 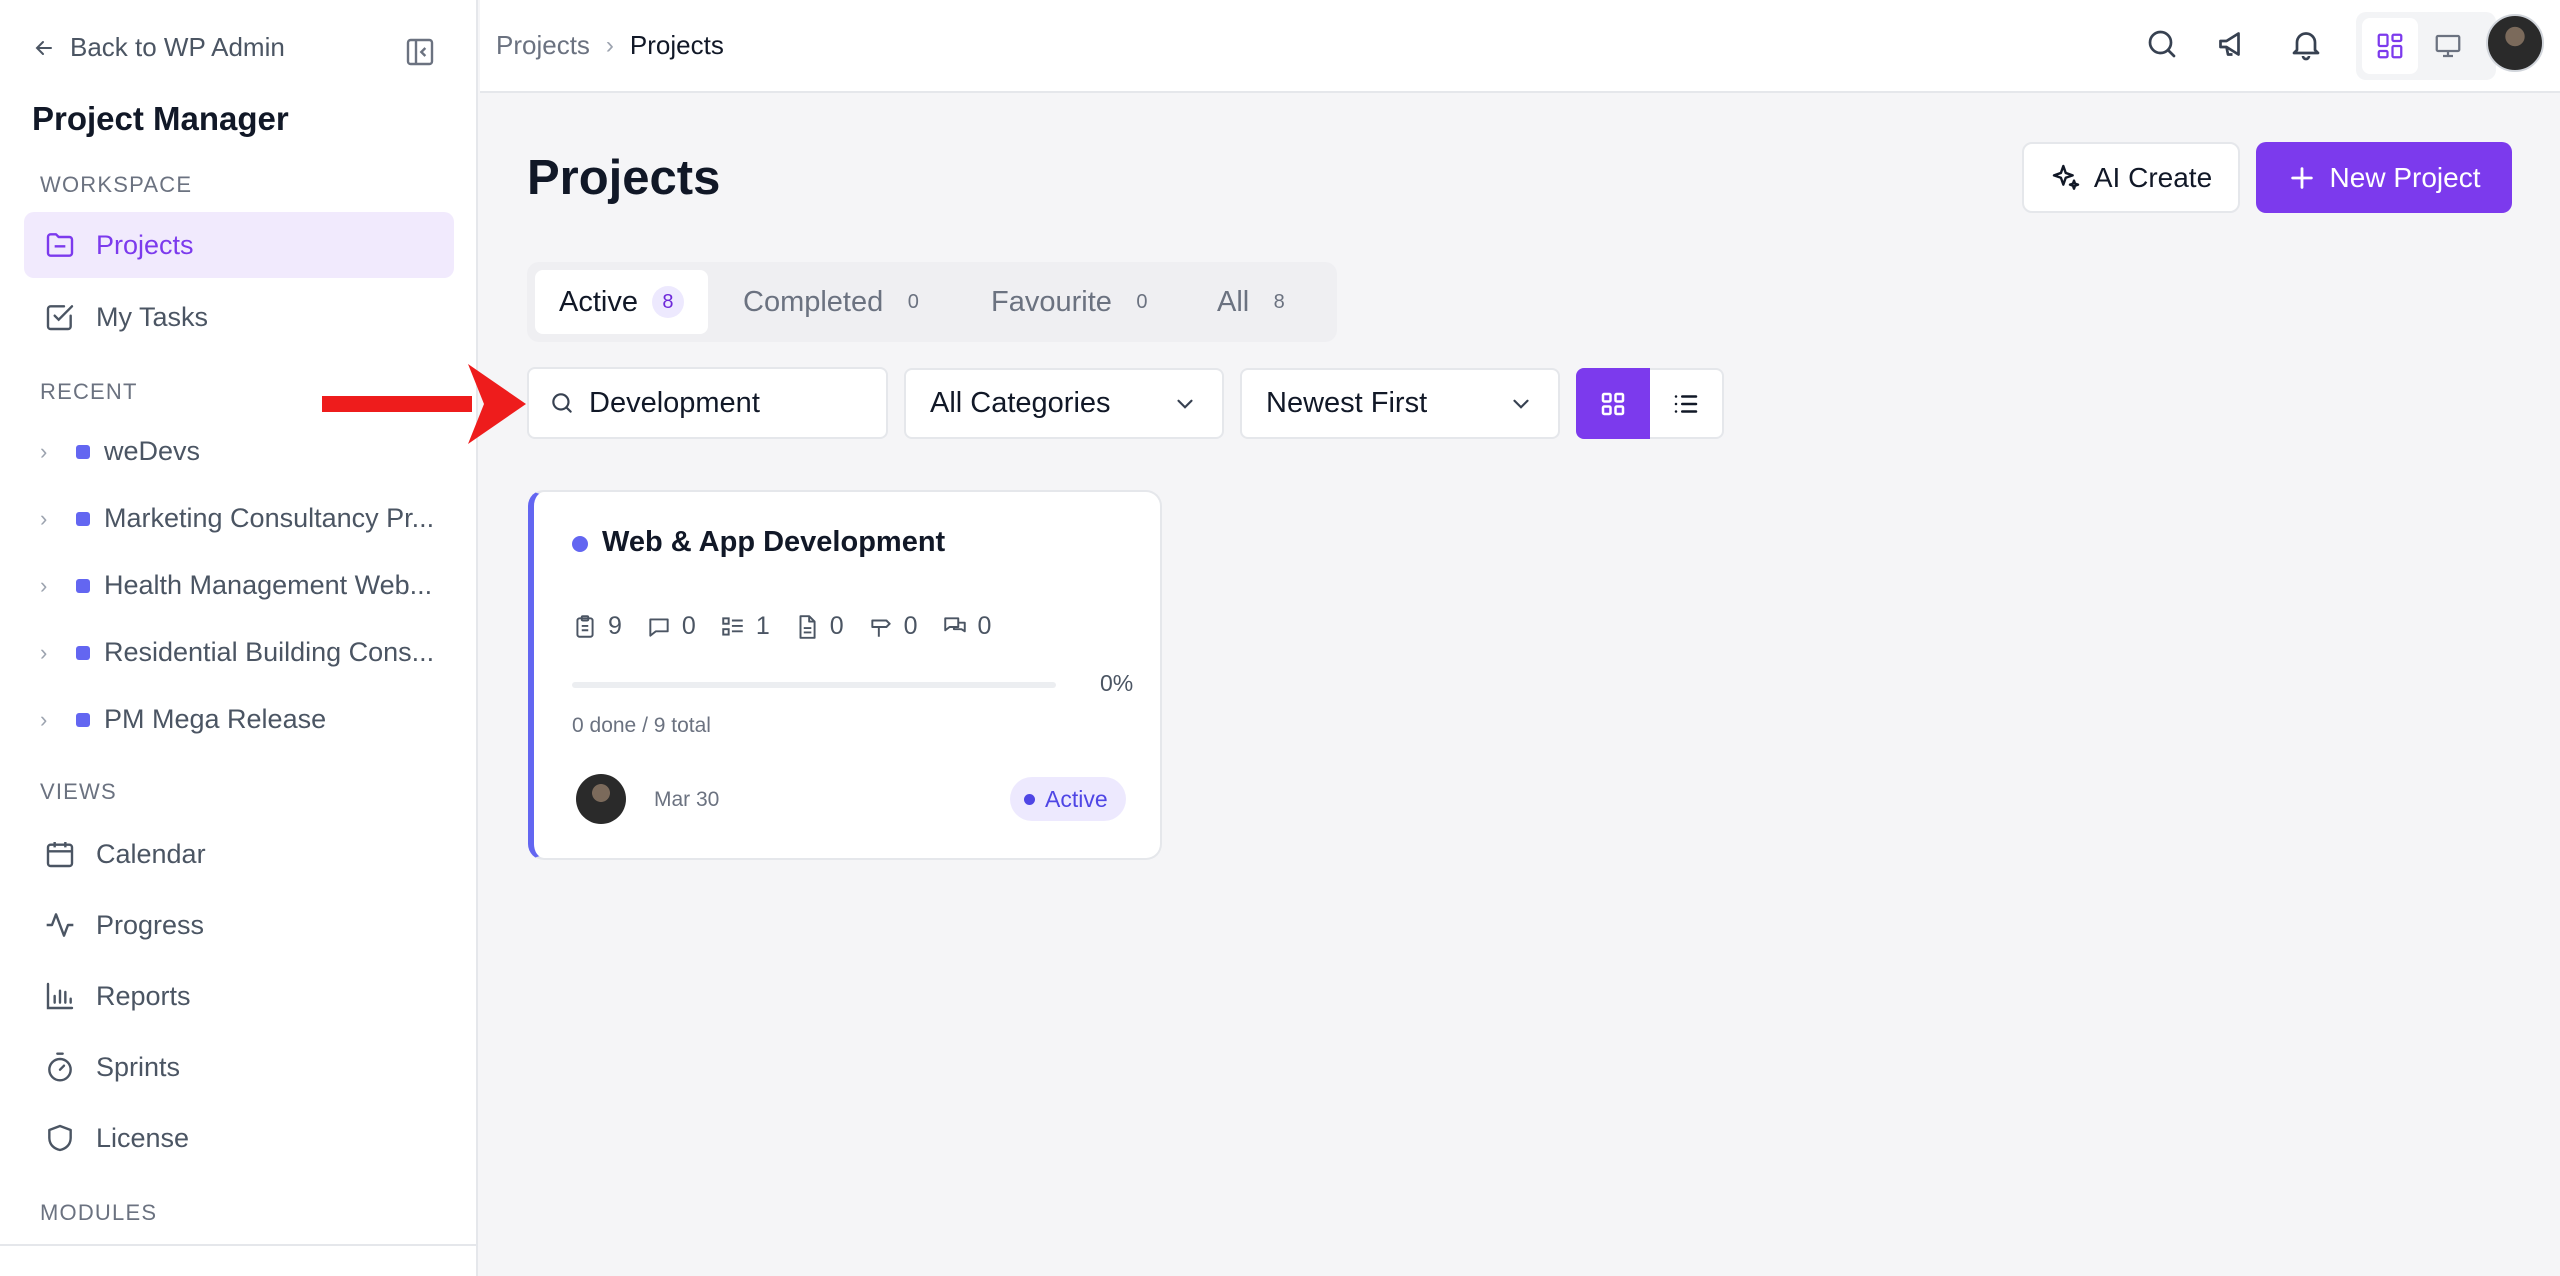 What do you see at coordinates (2390, 46) in the screenshot?
I see `dashboard-view-button` at bounding box center [2390, 46].